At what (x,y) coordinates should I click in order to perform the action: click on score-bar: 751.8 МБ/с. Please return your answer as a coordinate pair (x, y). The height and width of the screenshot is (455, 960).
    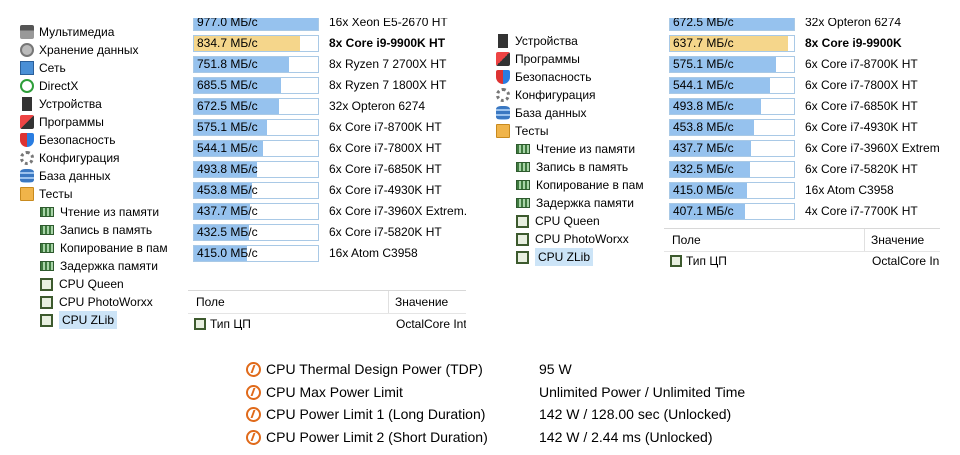
    Looking at the image, I should click on (256, 64).